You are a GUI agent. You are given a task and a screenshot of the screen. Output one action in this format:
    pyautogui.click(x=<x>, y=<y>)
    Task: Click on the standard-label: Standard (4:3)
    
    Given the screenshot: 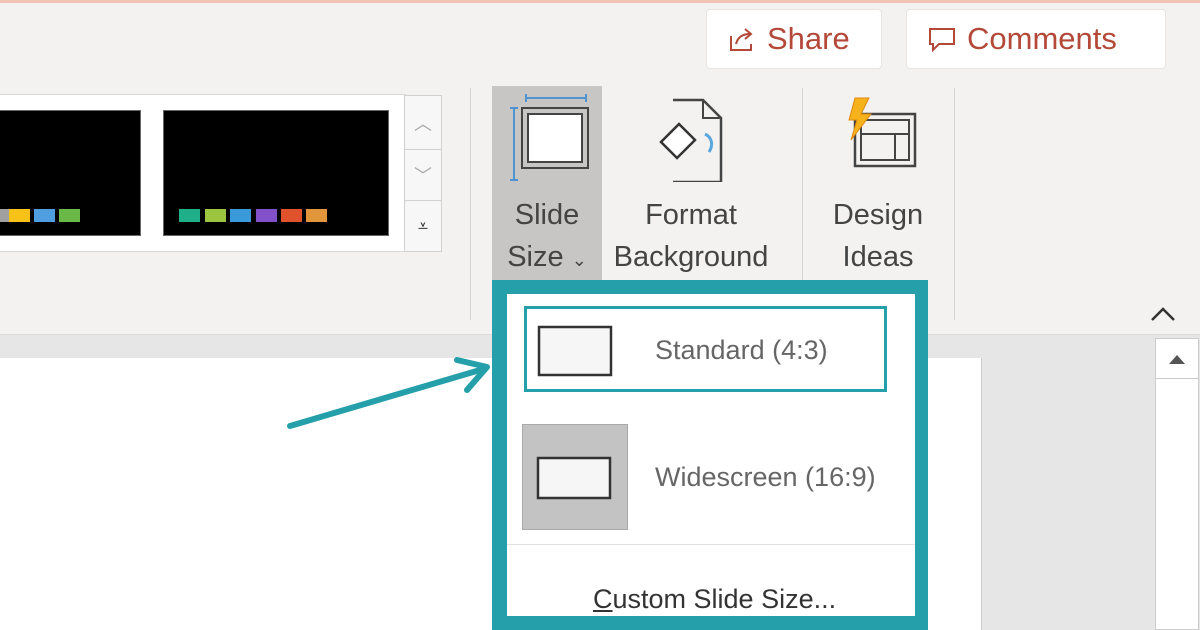 What is the action you would take?
    pyautogui.click(x=741, y=350)
    